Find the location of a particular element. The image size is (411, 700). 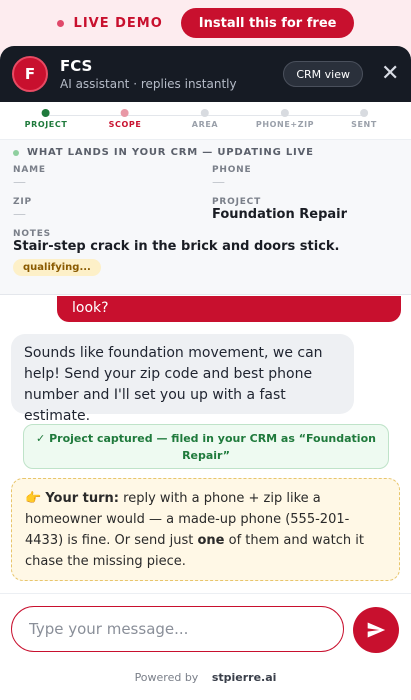

crm-preview-title: WHAT LANDS IN YOUR CRM — UPDATING LIVE is located at coordinates (205, 152).